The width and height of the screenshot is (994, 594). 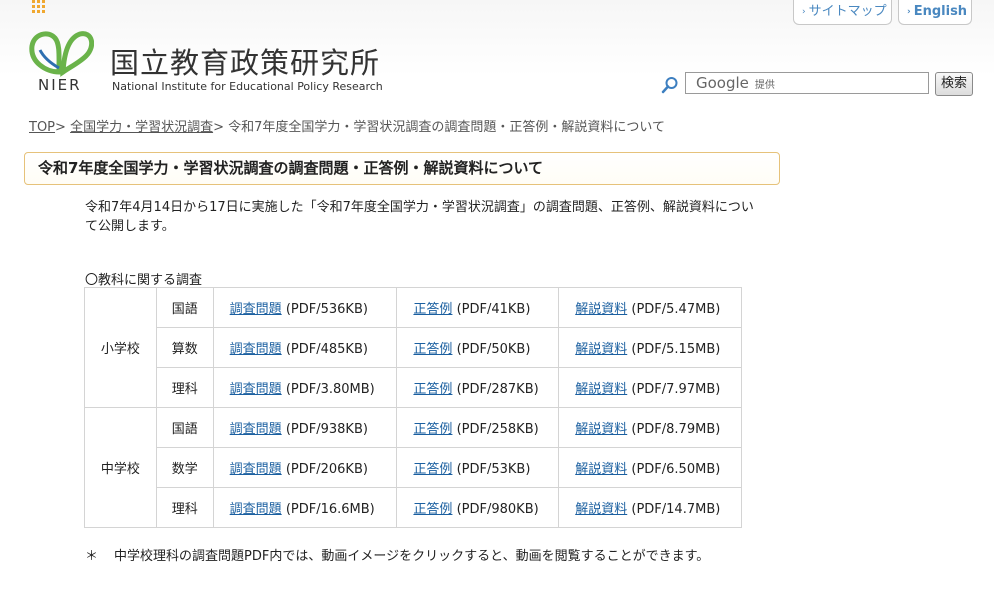 I want to click on menu-dots-icon, so click(x=40, y=9).